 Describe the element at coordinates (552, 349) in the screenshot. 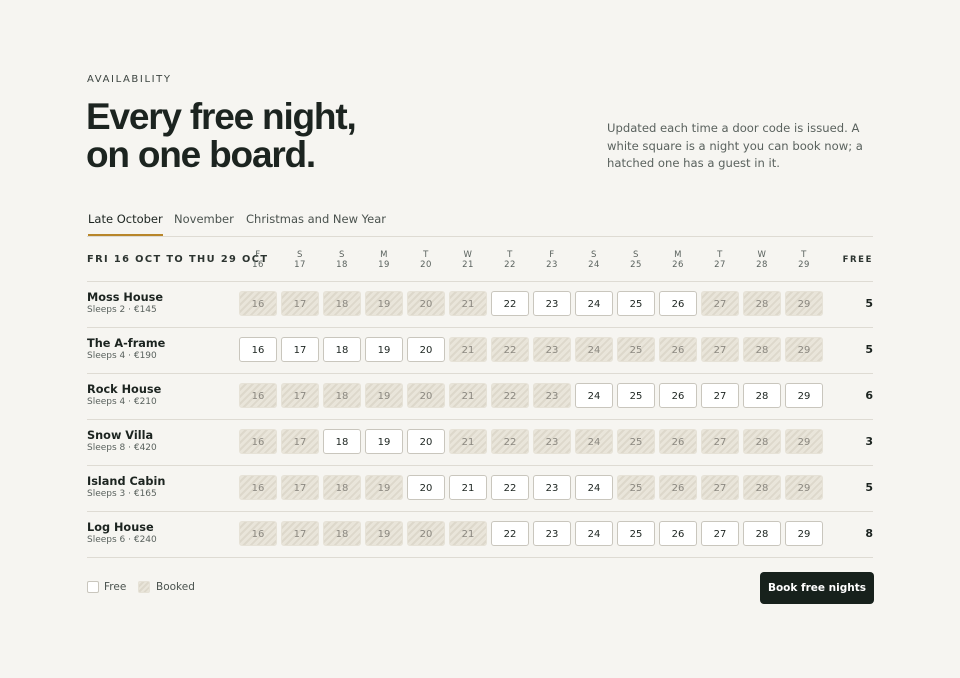

I see `night-booked: 23` at that location.